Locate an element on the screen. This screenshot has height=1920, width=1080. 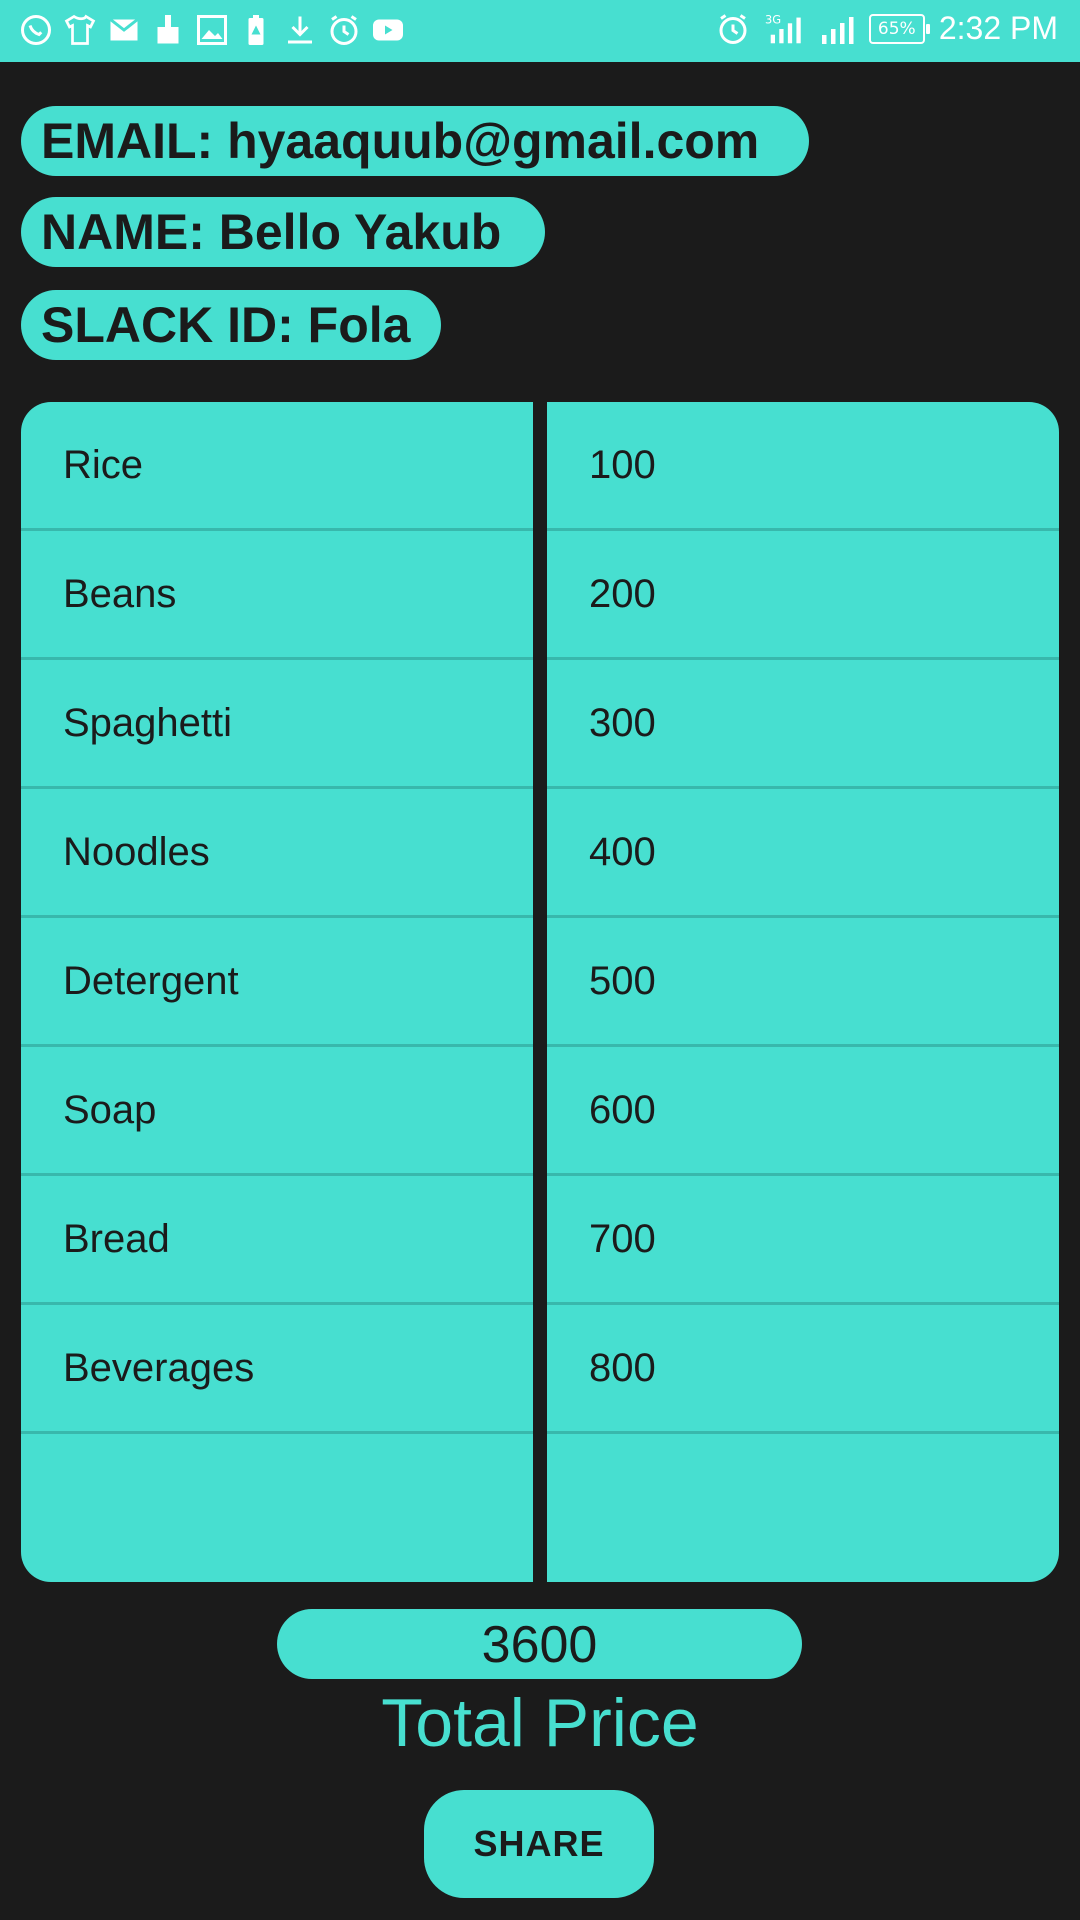
gmail-icon is located at coordinates (124, 30).